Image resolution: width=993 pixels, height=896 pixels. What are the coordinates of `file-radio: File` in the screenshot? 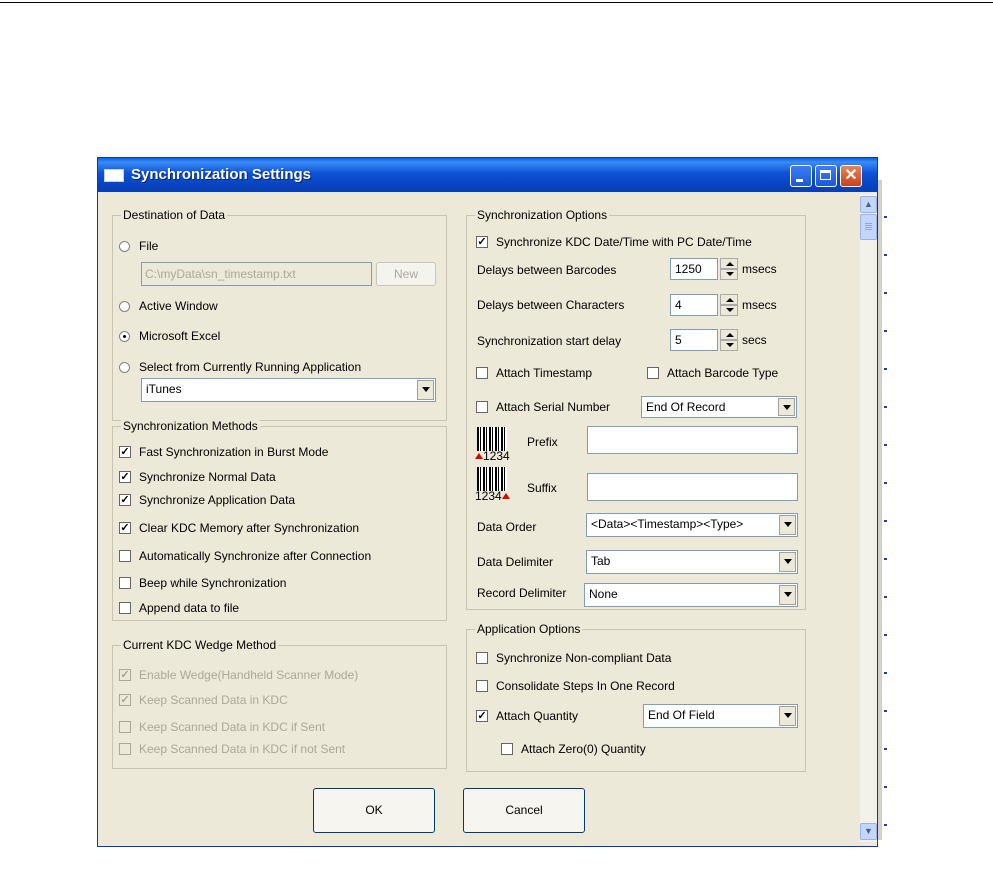 It's located at (138, 246).